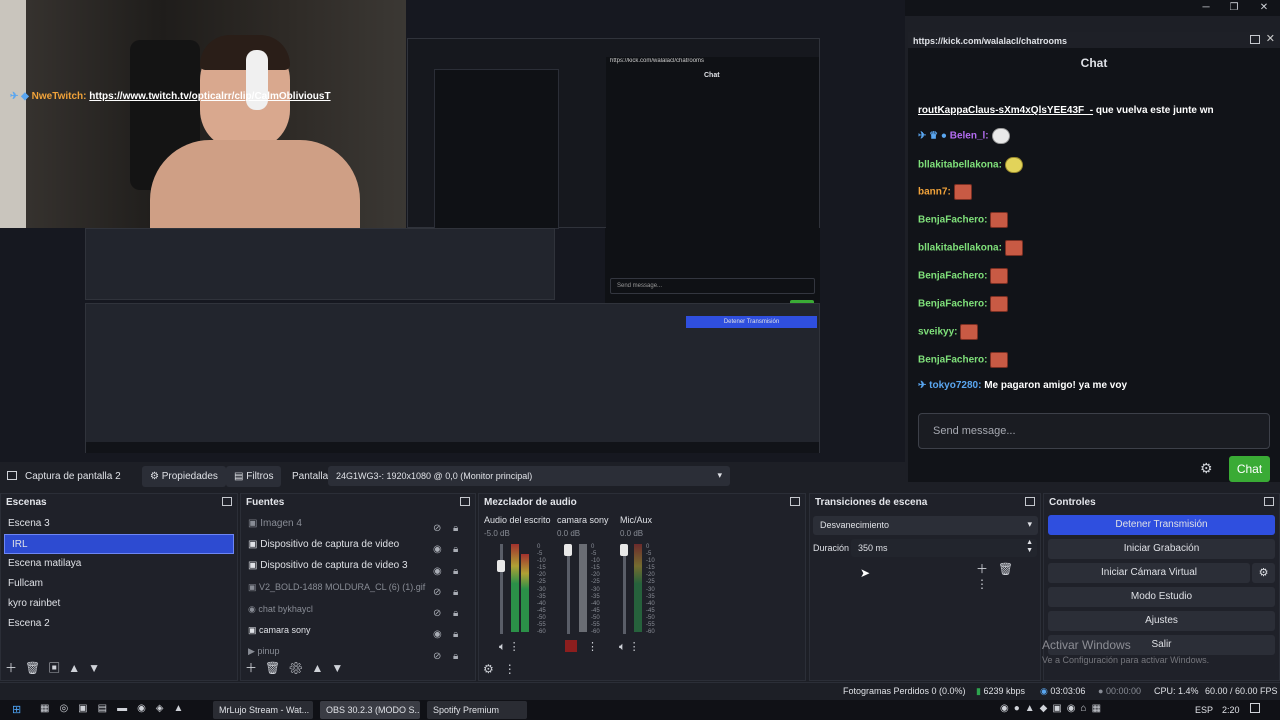  Describe the element at coordinates (184, 476) in the screenshot. I see `properties-button: ⚙ Propiedades` at that location.